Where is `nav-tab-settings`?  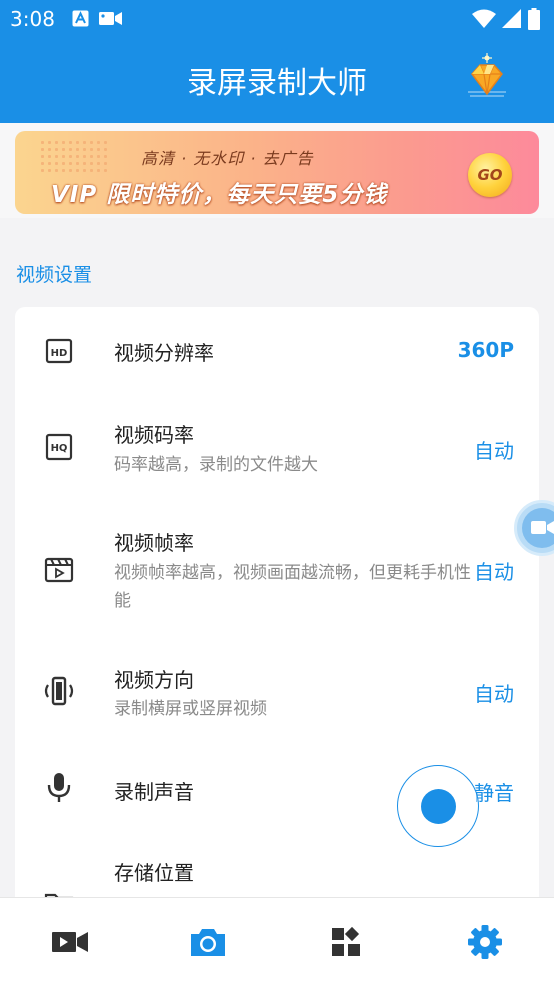
nav-tab-settings is located at coordinates (485, 942).